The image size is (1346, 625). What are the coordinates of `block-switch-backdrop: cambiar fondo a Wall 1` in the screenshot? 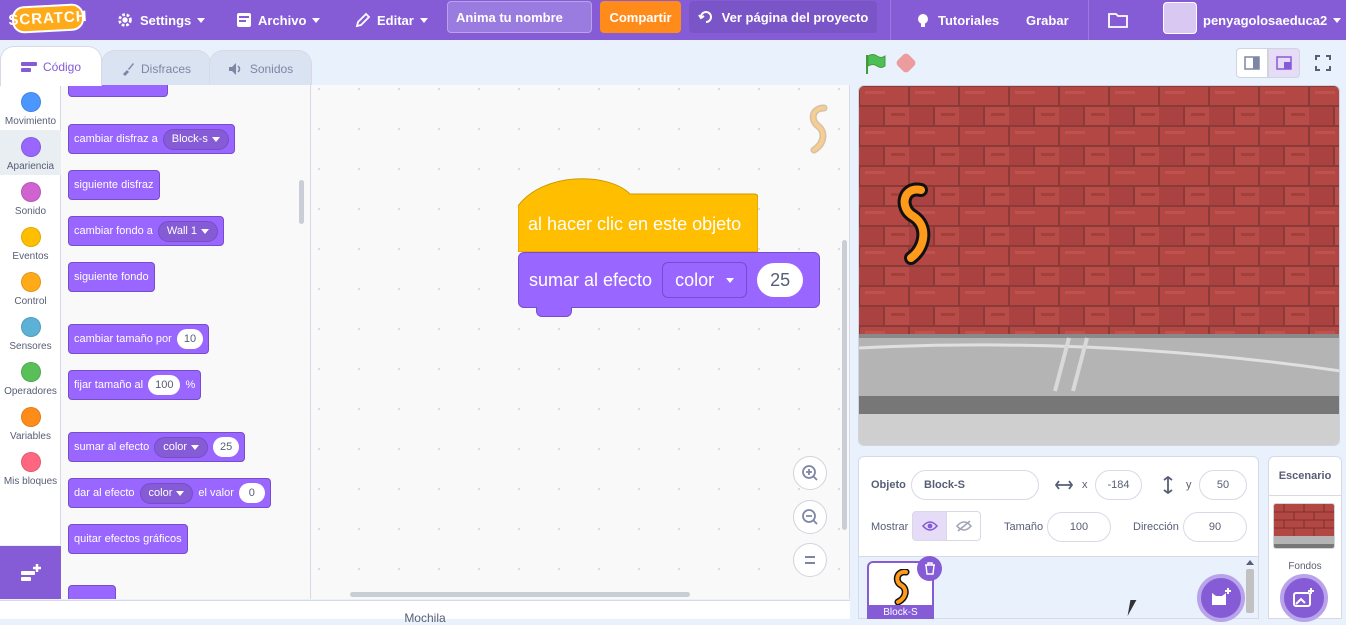 It's located at (146, 231).